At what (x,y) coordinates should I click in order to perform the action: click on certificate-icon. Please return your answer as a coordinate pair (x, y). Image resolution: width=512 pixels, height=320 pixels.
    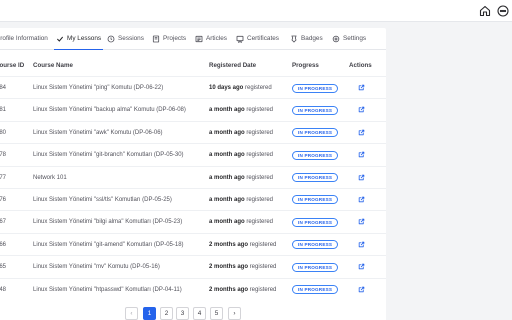
    Looking at the image, I should click on (240, 39).